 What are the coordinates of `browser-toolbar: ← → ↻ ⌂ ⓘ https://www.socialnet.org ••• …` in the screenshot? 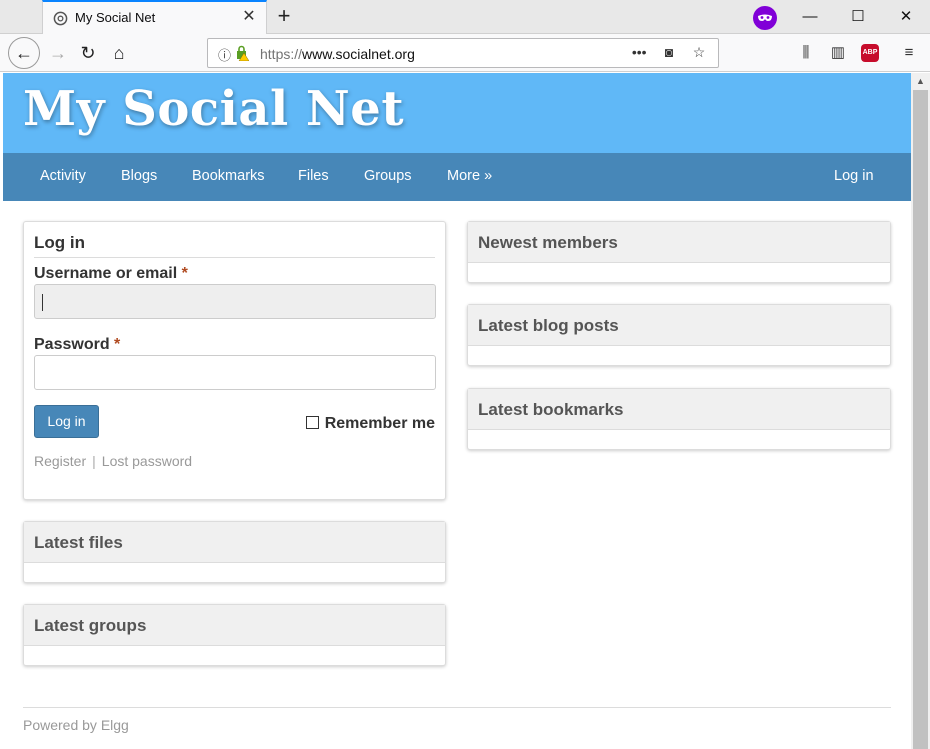 It's located at (465, 53).